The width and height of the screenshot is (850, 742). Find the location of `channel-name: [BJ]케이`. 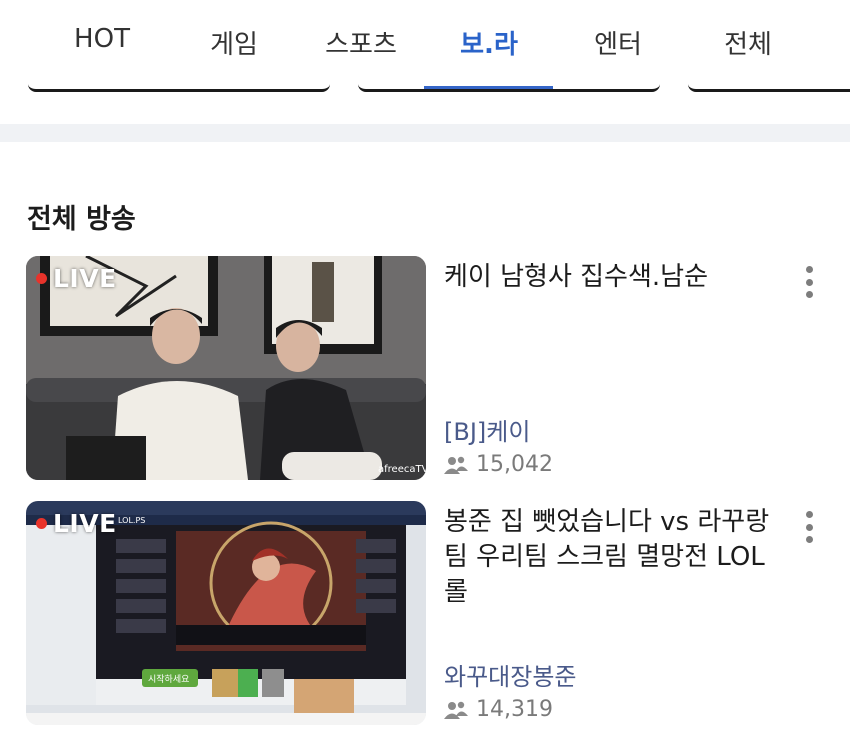

channel-name: [BJ]케이 is located at coordinates (487, 429).